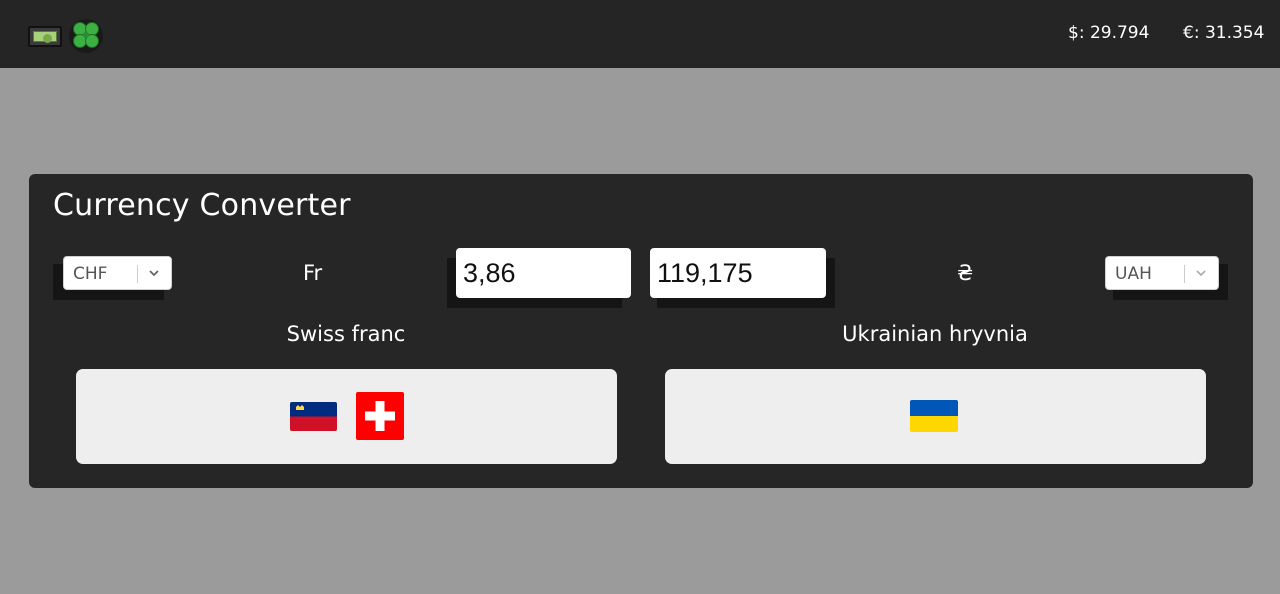  Describe the element at coordinates (935, 334) in the screenshot. I see `to-currency-name: Ukrainian hryvnia` at that location.